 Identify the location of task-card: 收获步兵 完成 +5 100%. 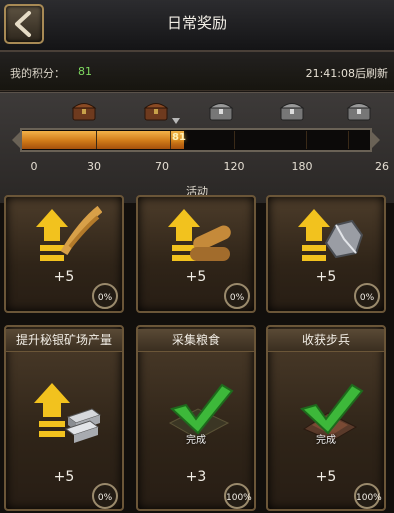
(326, 418).